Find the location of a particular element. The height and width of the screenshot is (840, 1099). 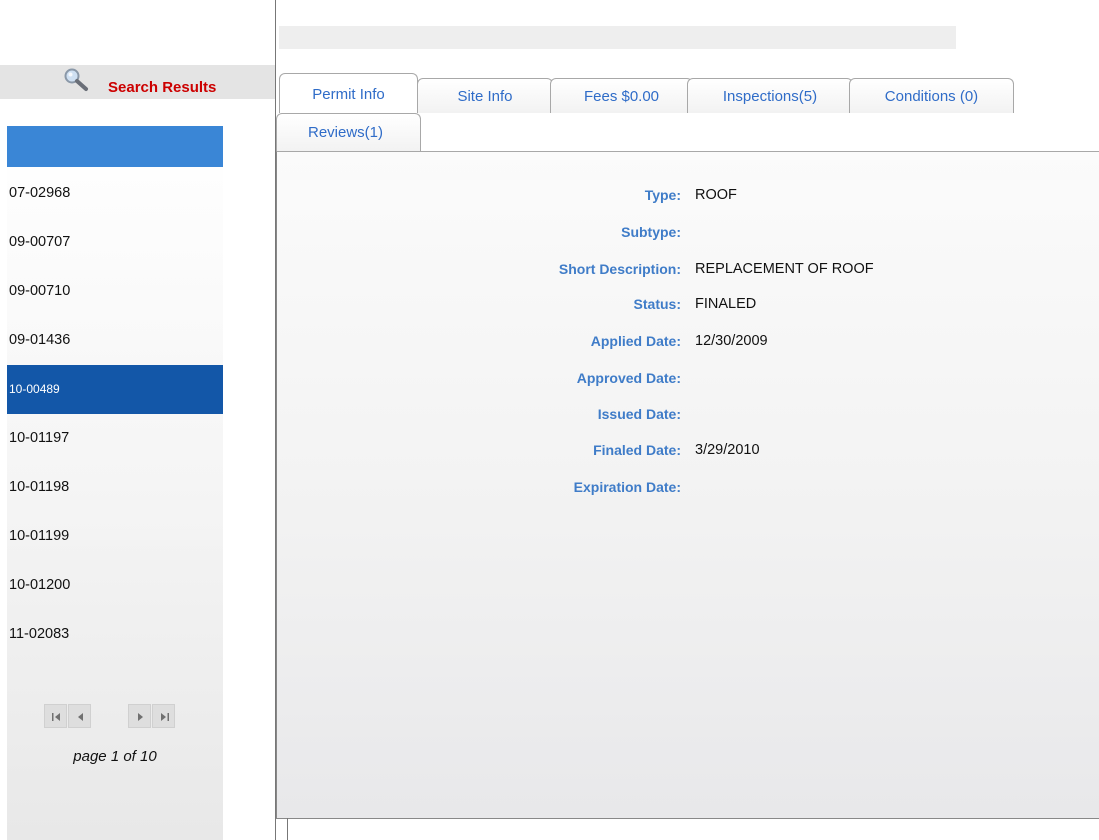

result-item: 10-01198 is located at coordinates (115, 487).